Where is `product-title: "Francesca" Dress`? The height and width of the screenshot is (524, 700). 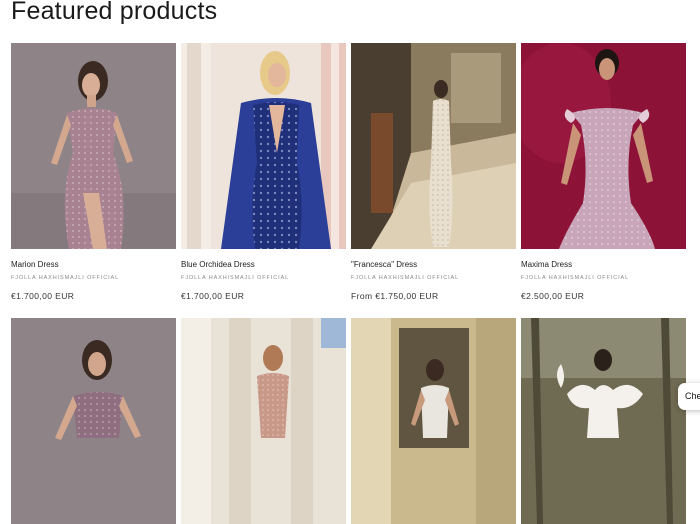
product-title: "Francesca" Dress is located at coordinates (433, 265).